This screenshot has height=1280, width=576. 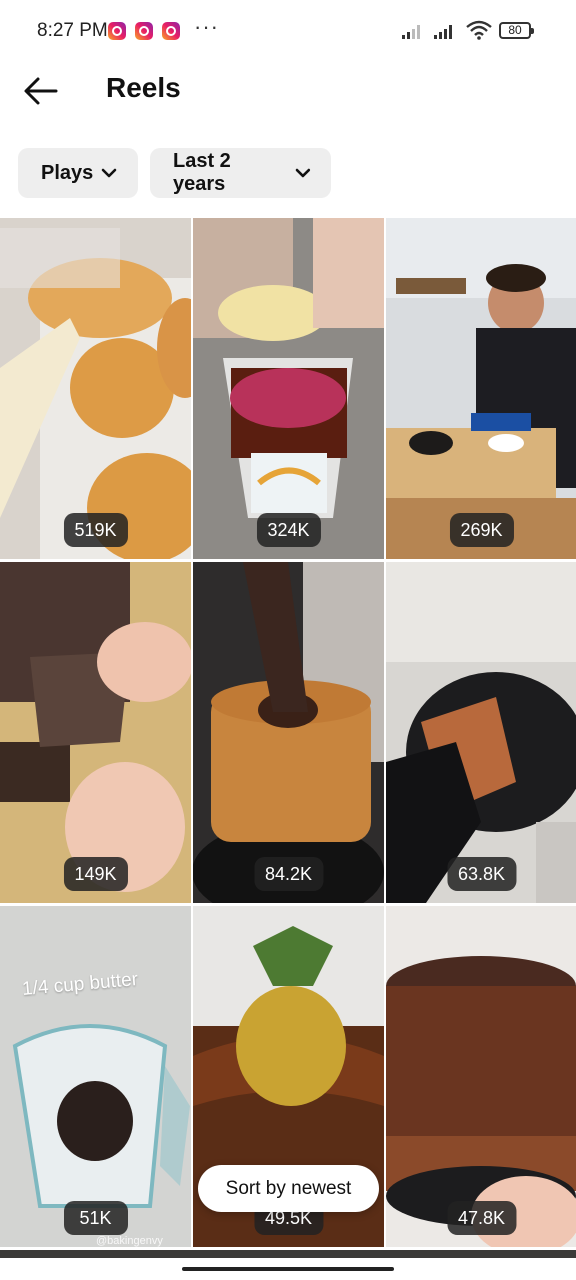 What do you see at coordinates (288, 31) in the screenshot?
I see `status-bar: 8:27 PM ··· 80` at bounding box center [288, 31].